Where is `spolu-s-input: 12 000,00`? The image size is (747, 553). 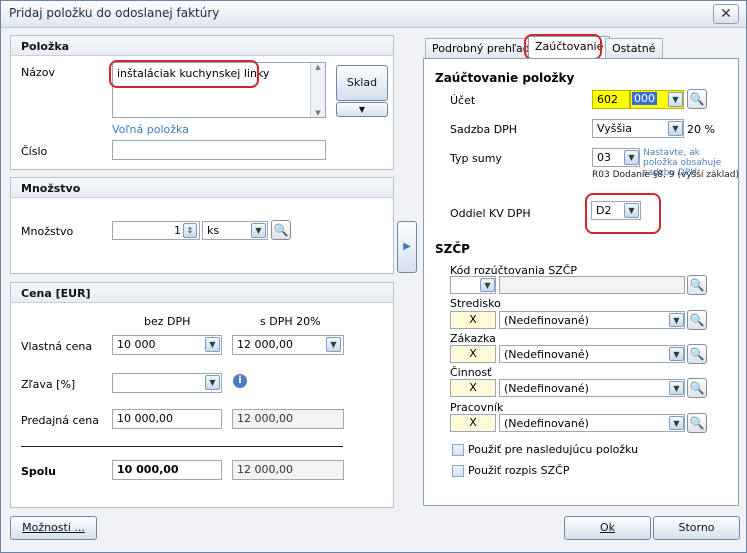 spolu-s-input: 12 000,00 is located at coordinates (288, 470).